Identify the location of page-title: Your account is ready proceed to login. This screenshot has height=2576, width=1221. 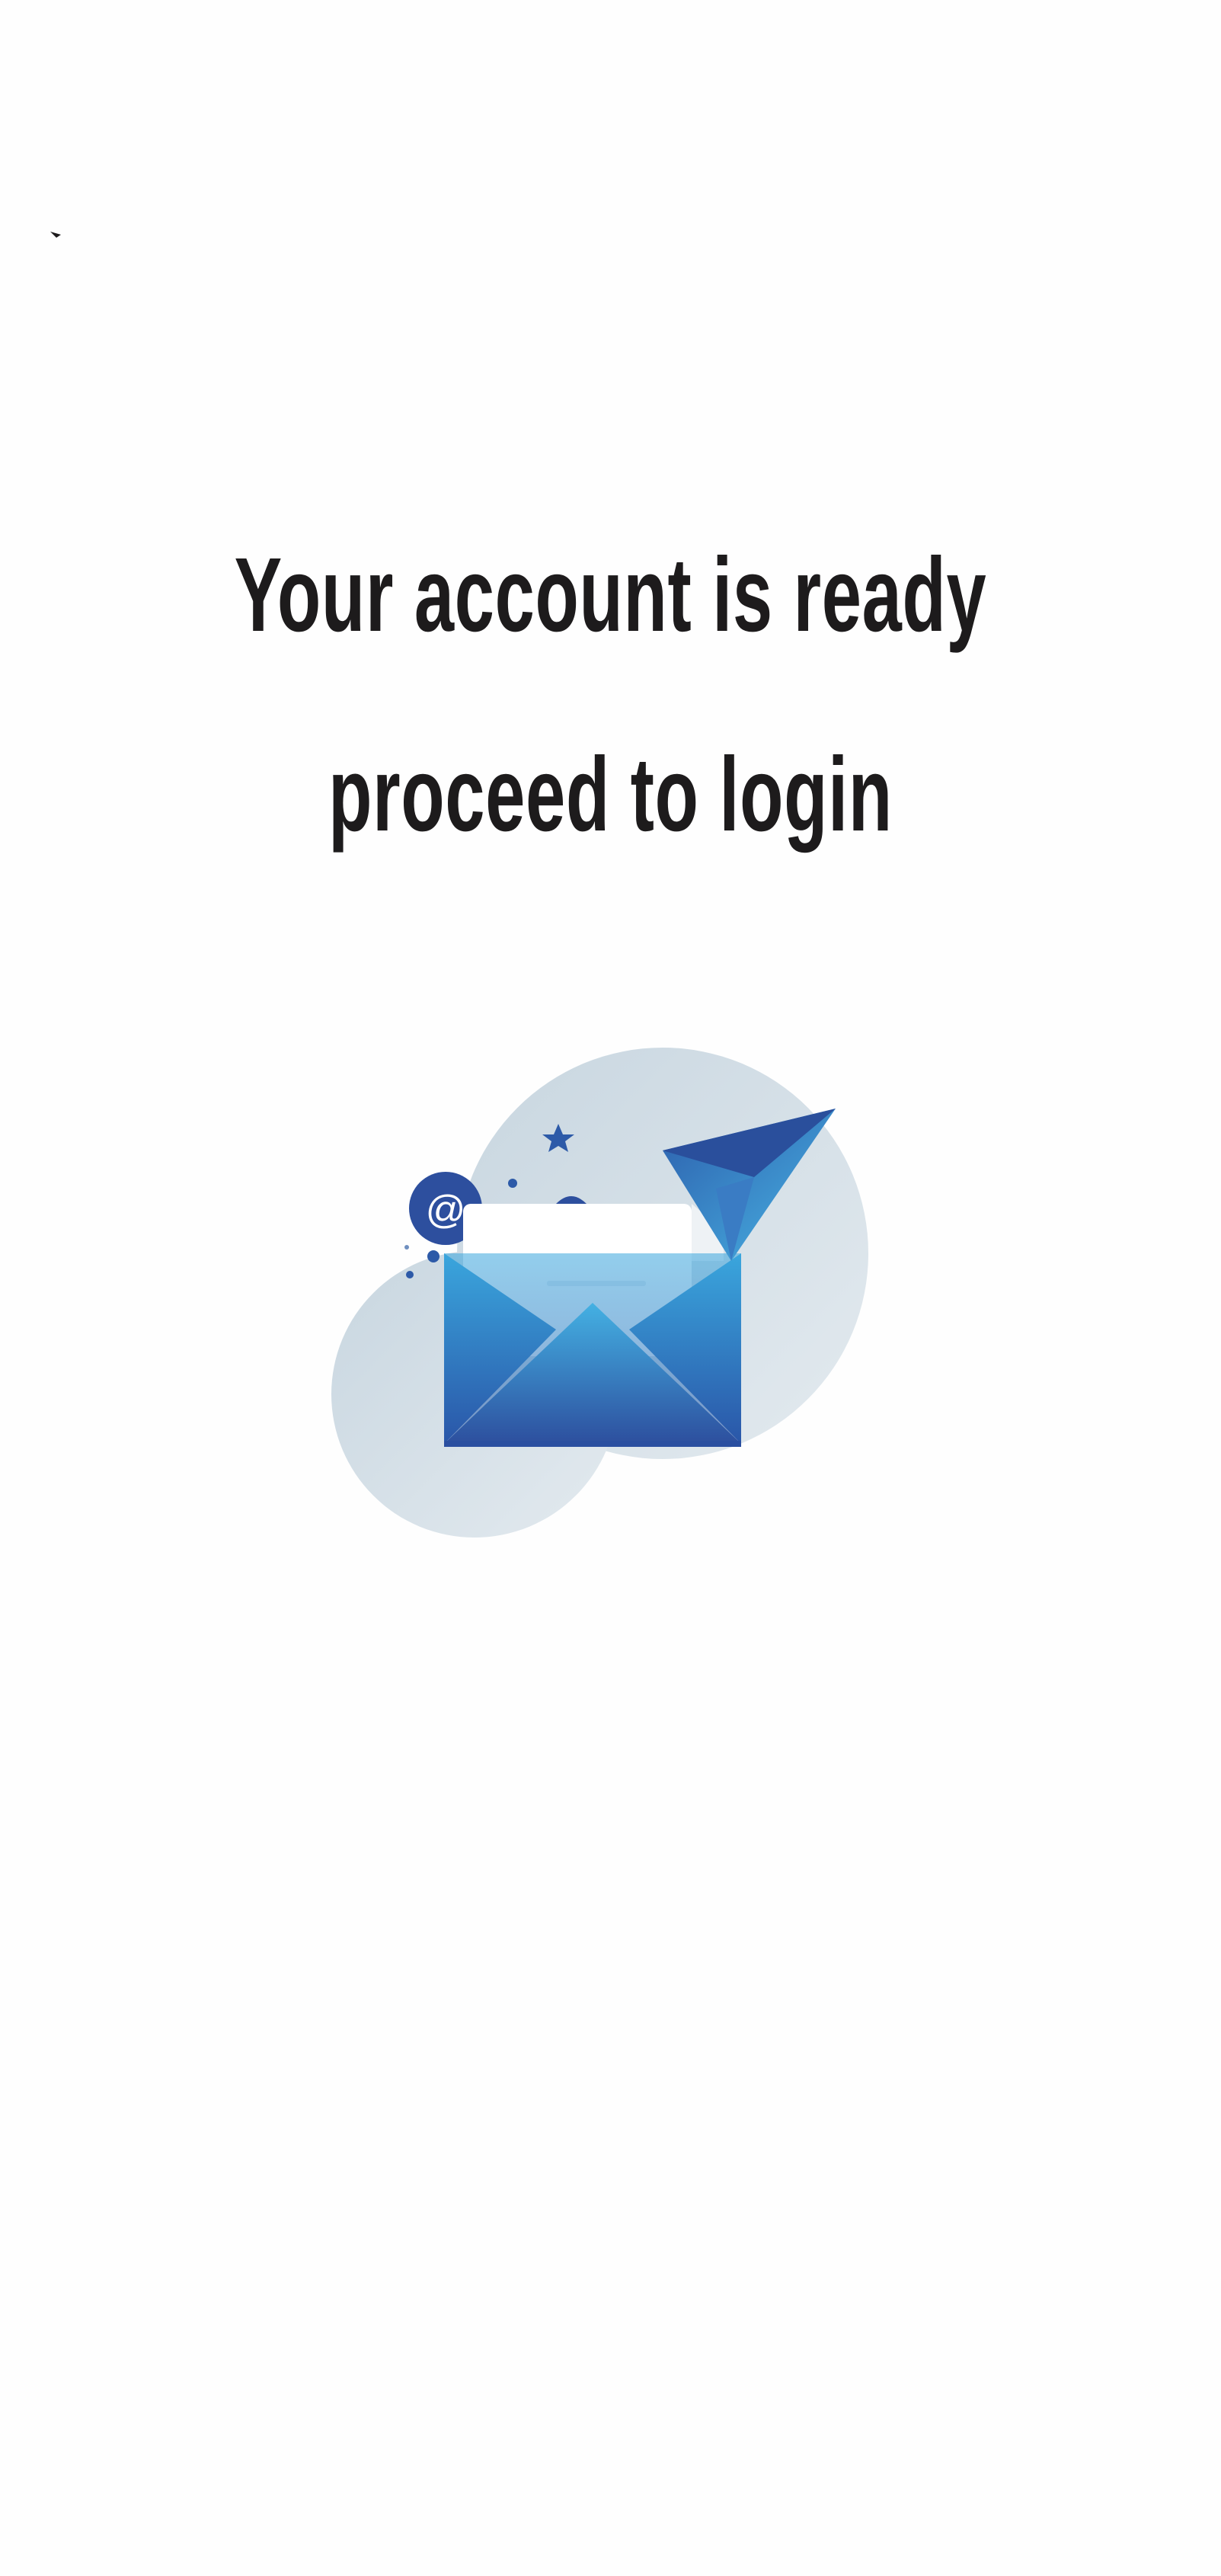
(610, 694).